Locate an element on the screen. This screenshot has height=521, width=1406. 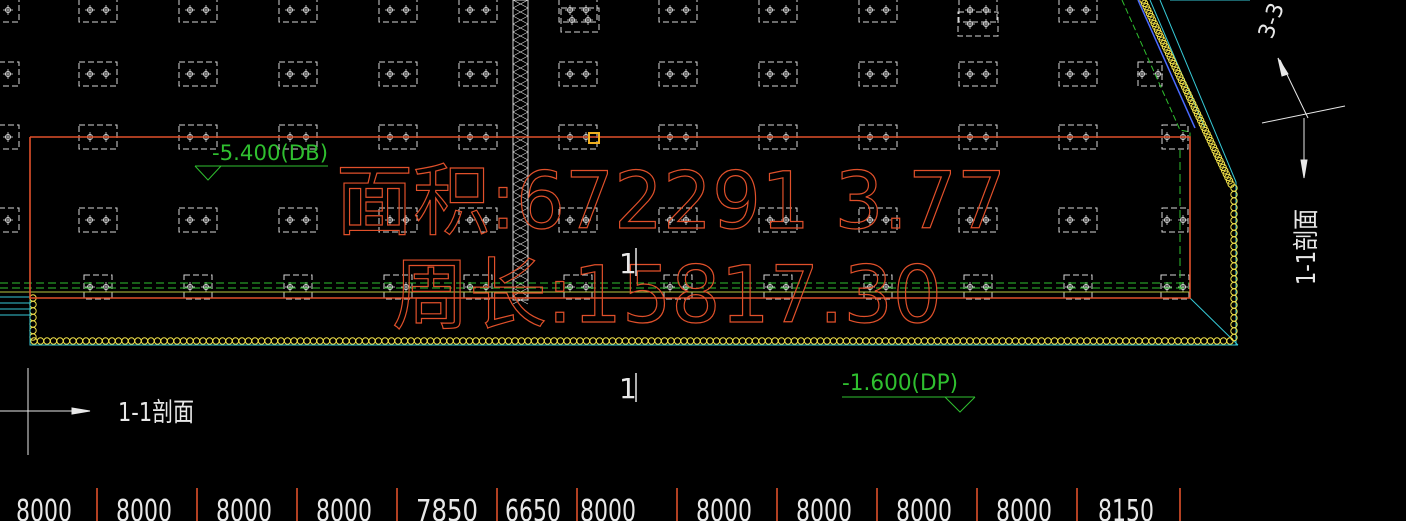
section-symbol-left is located at coordinates (45, 411).